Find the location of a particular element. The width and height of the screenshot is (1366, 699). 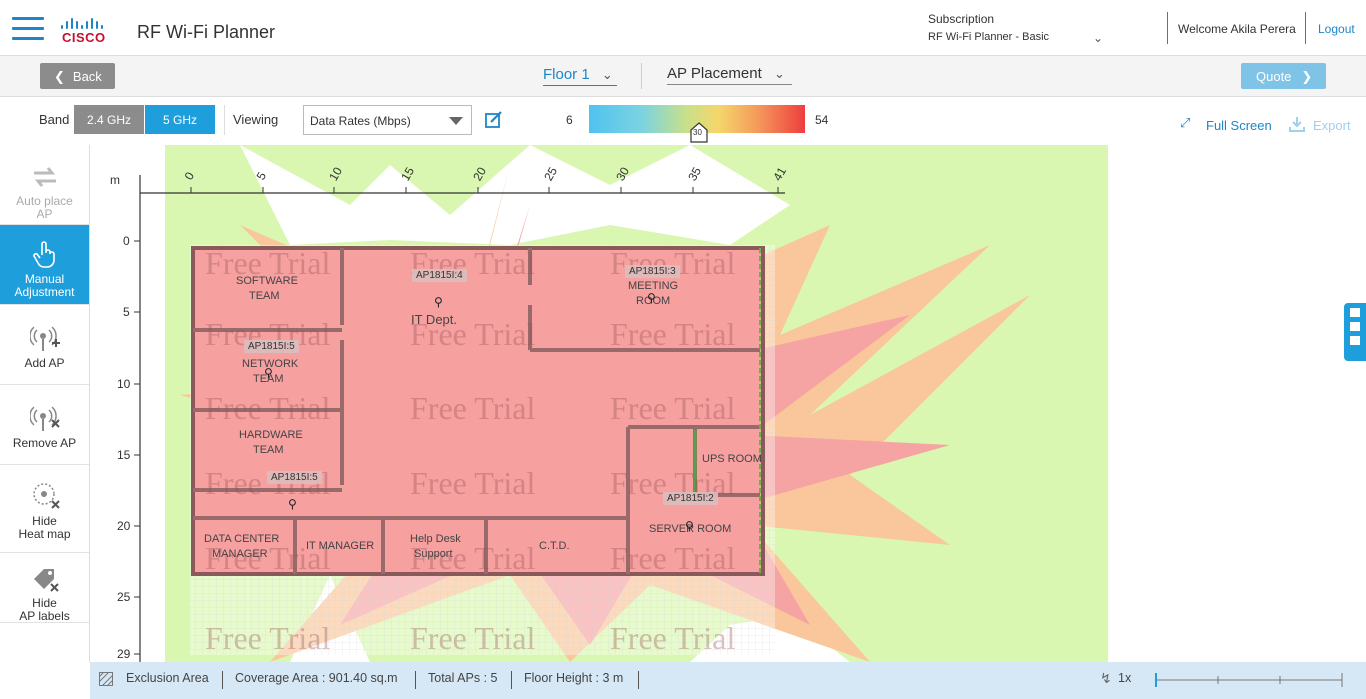

room-label: DATA CENTER is located at coordinates (242, 539).